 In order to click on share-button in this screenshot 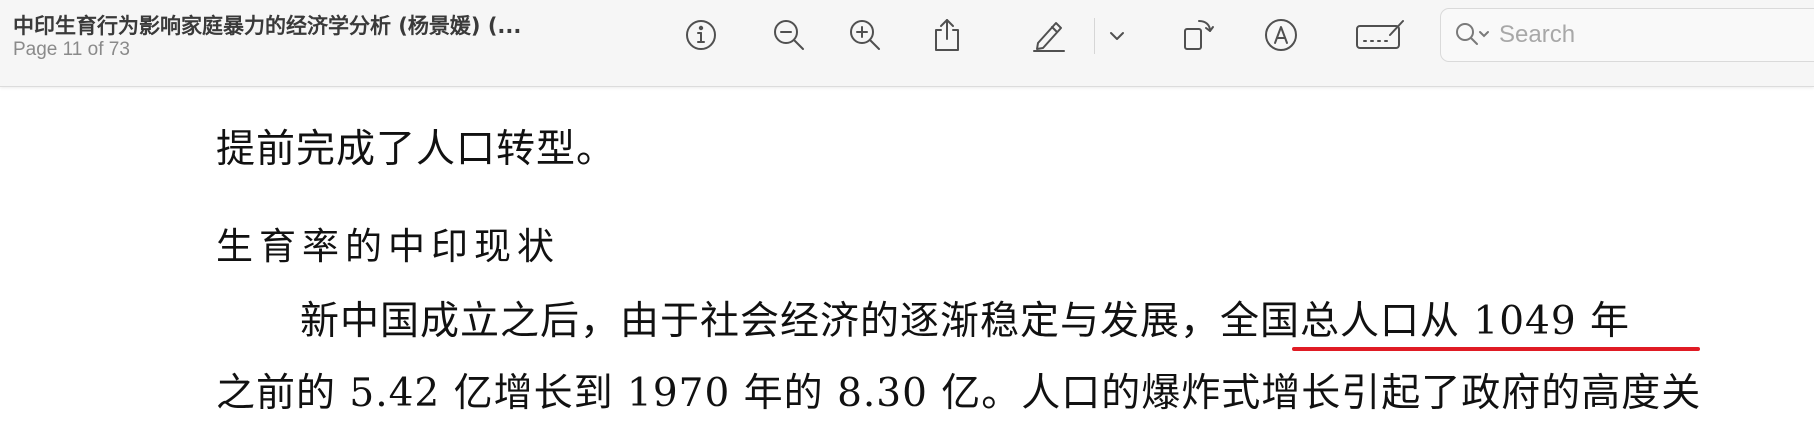, I will do `click(947, 37)`.